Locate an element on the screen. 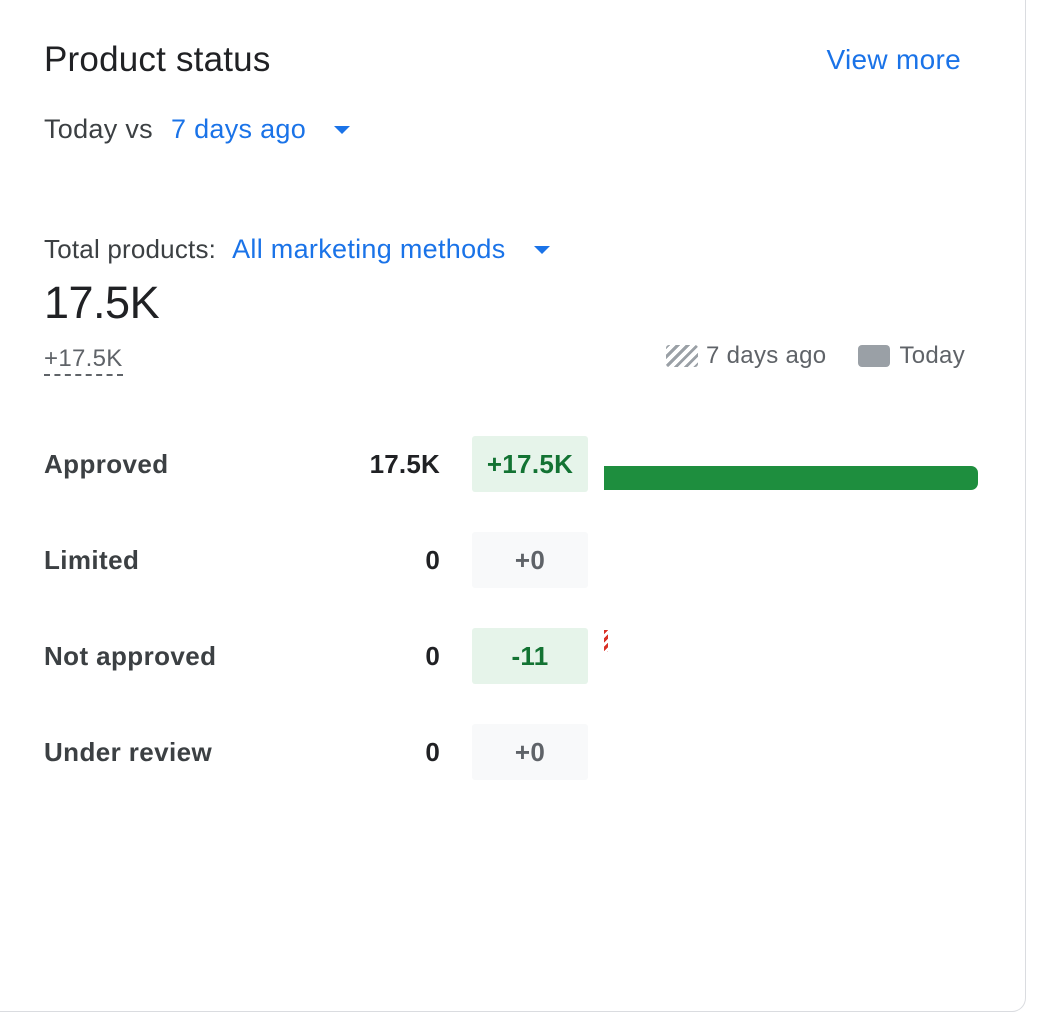  status-row-under-review: Under review 0 +0 is located at coordinates (511, 752).